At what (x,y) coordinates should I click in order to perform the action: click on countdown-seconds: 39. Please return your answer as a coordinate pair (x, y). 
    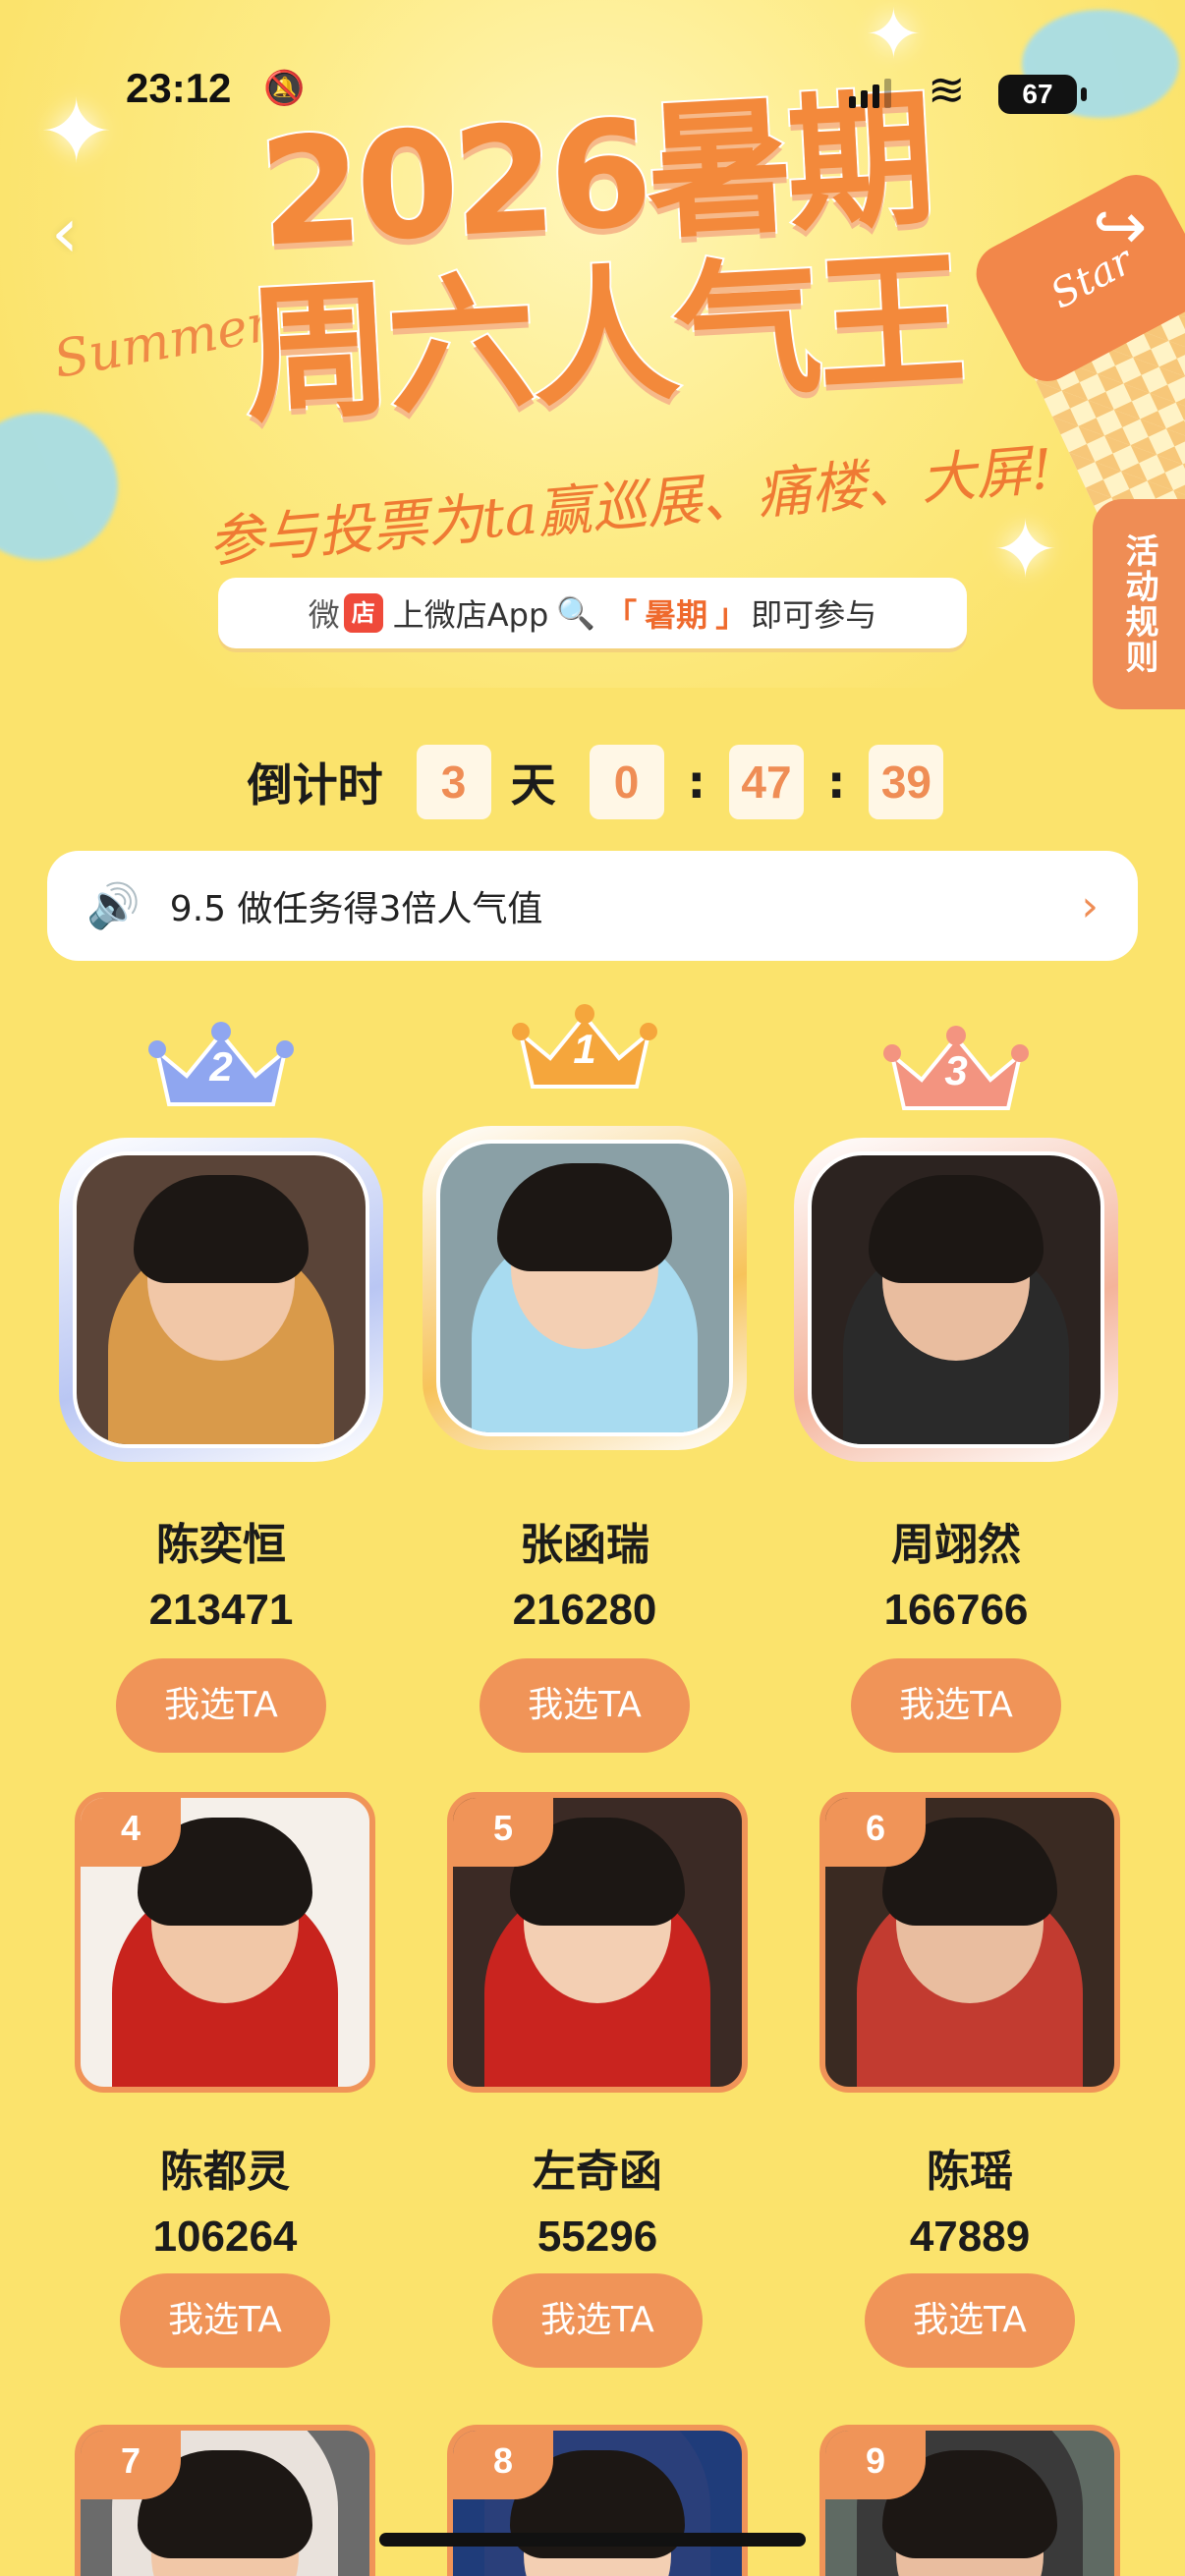
    Looking at the image, I should click on (907, 782).